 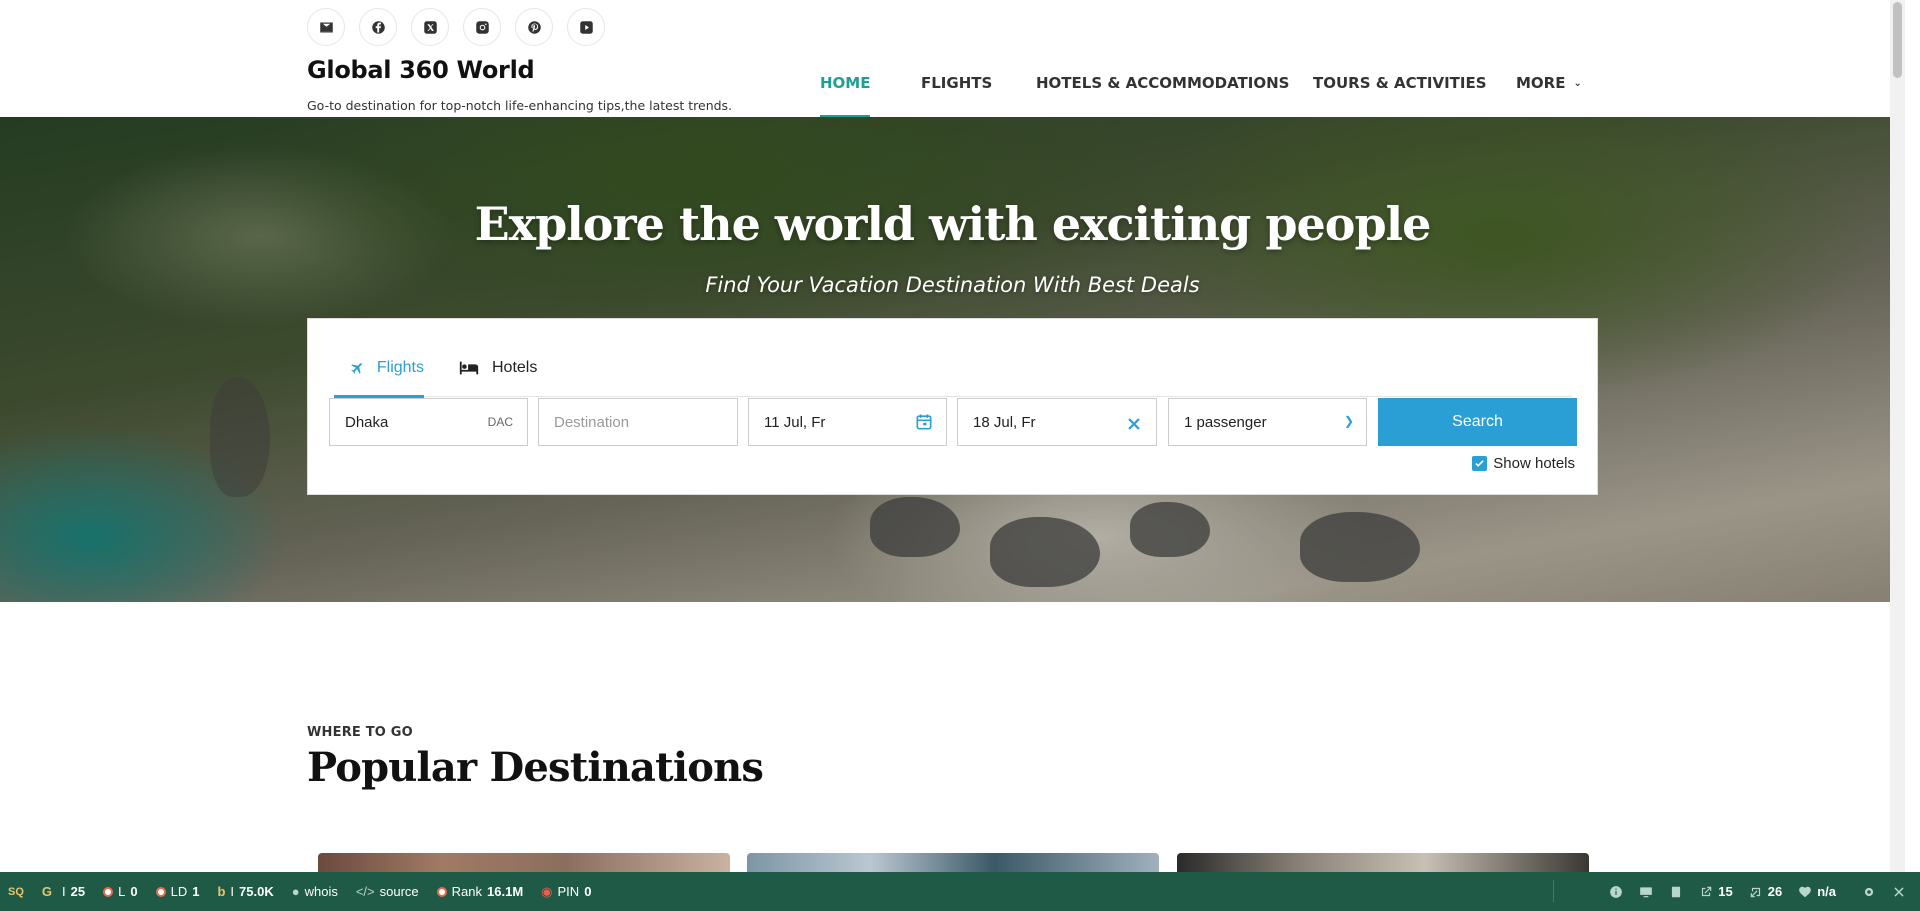 I want to click on google-icon: G, so click(x=47, y=891).